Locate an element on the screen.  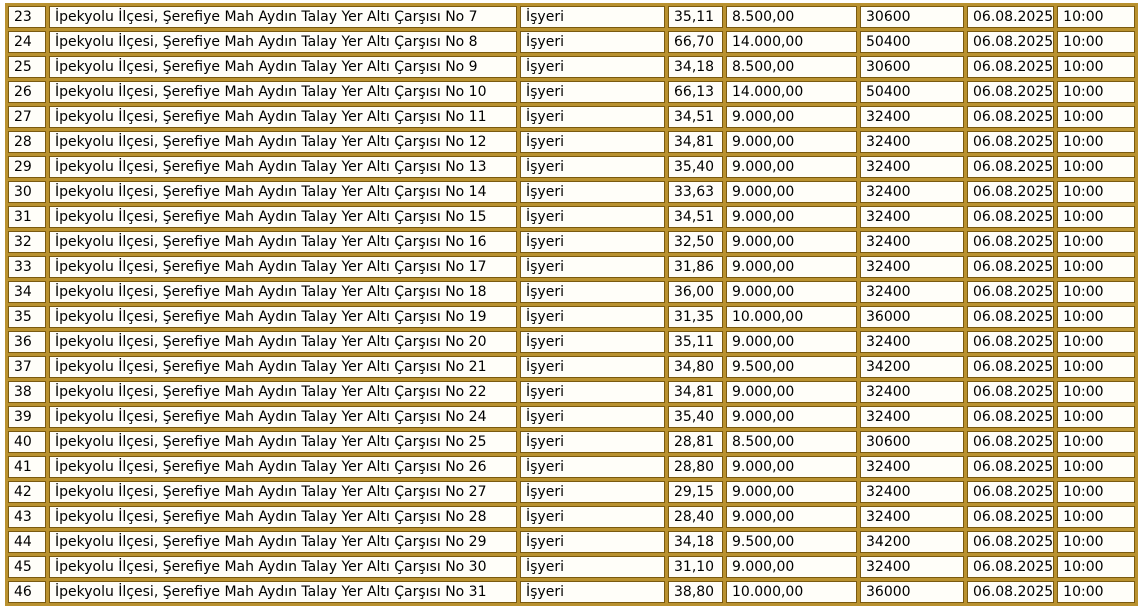
row-number-cell: 35 is located at coordinates (27, 317).